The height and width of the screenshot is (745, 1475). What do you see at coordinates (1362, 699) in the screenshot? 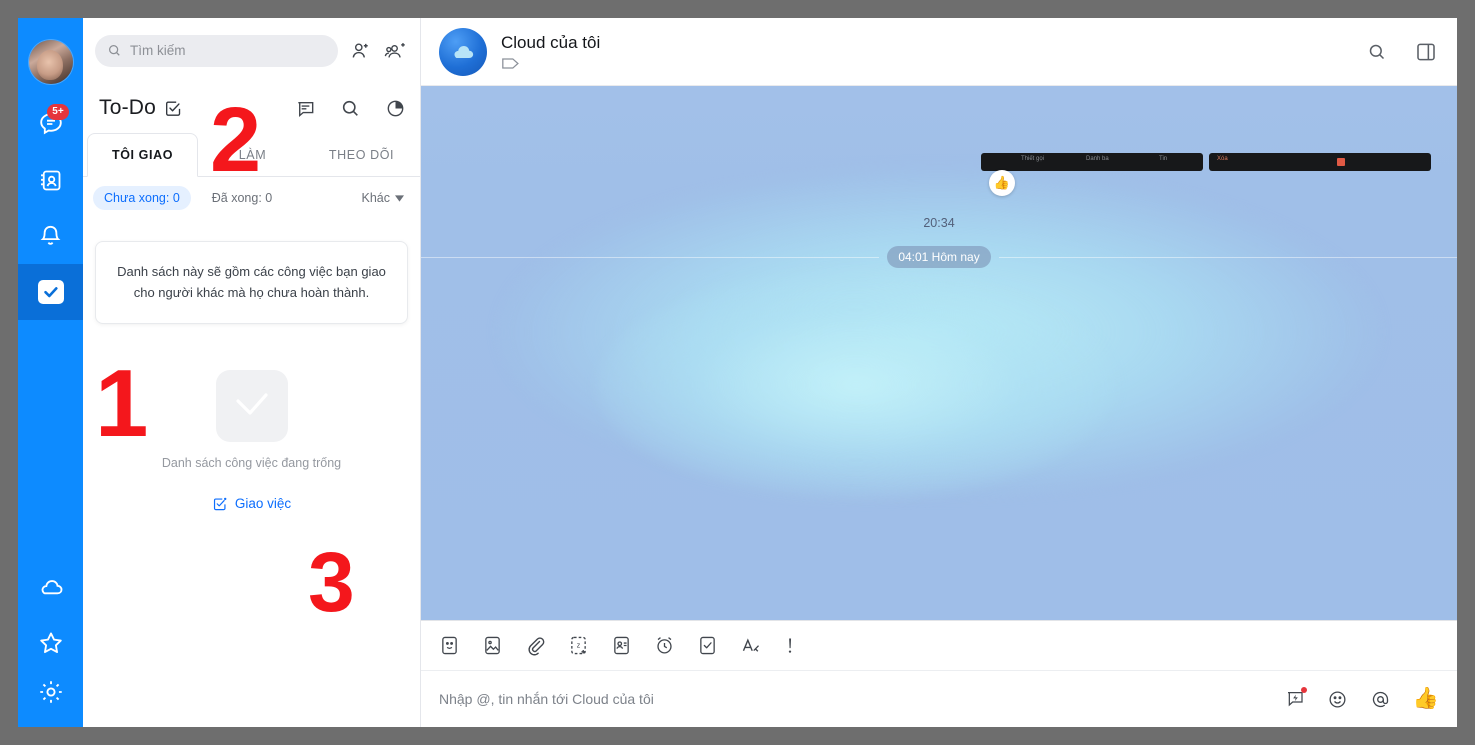
I see `composer-right-icons: 👍` at bounding box center [1362, 699].